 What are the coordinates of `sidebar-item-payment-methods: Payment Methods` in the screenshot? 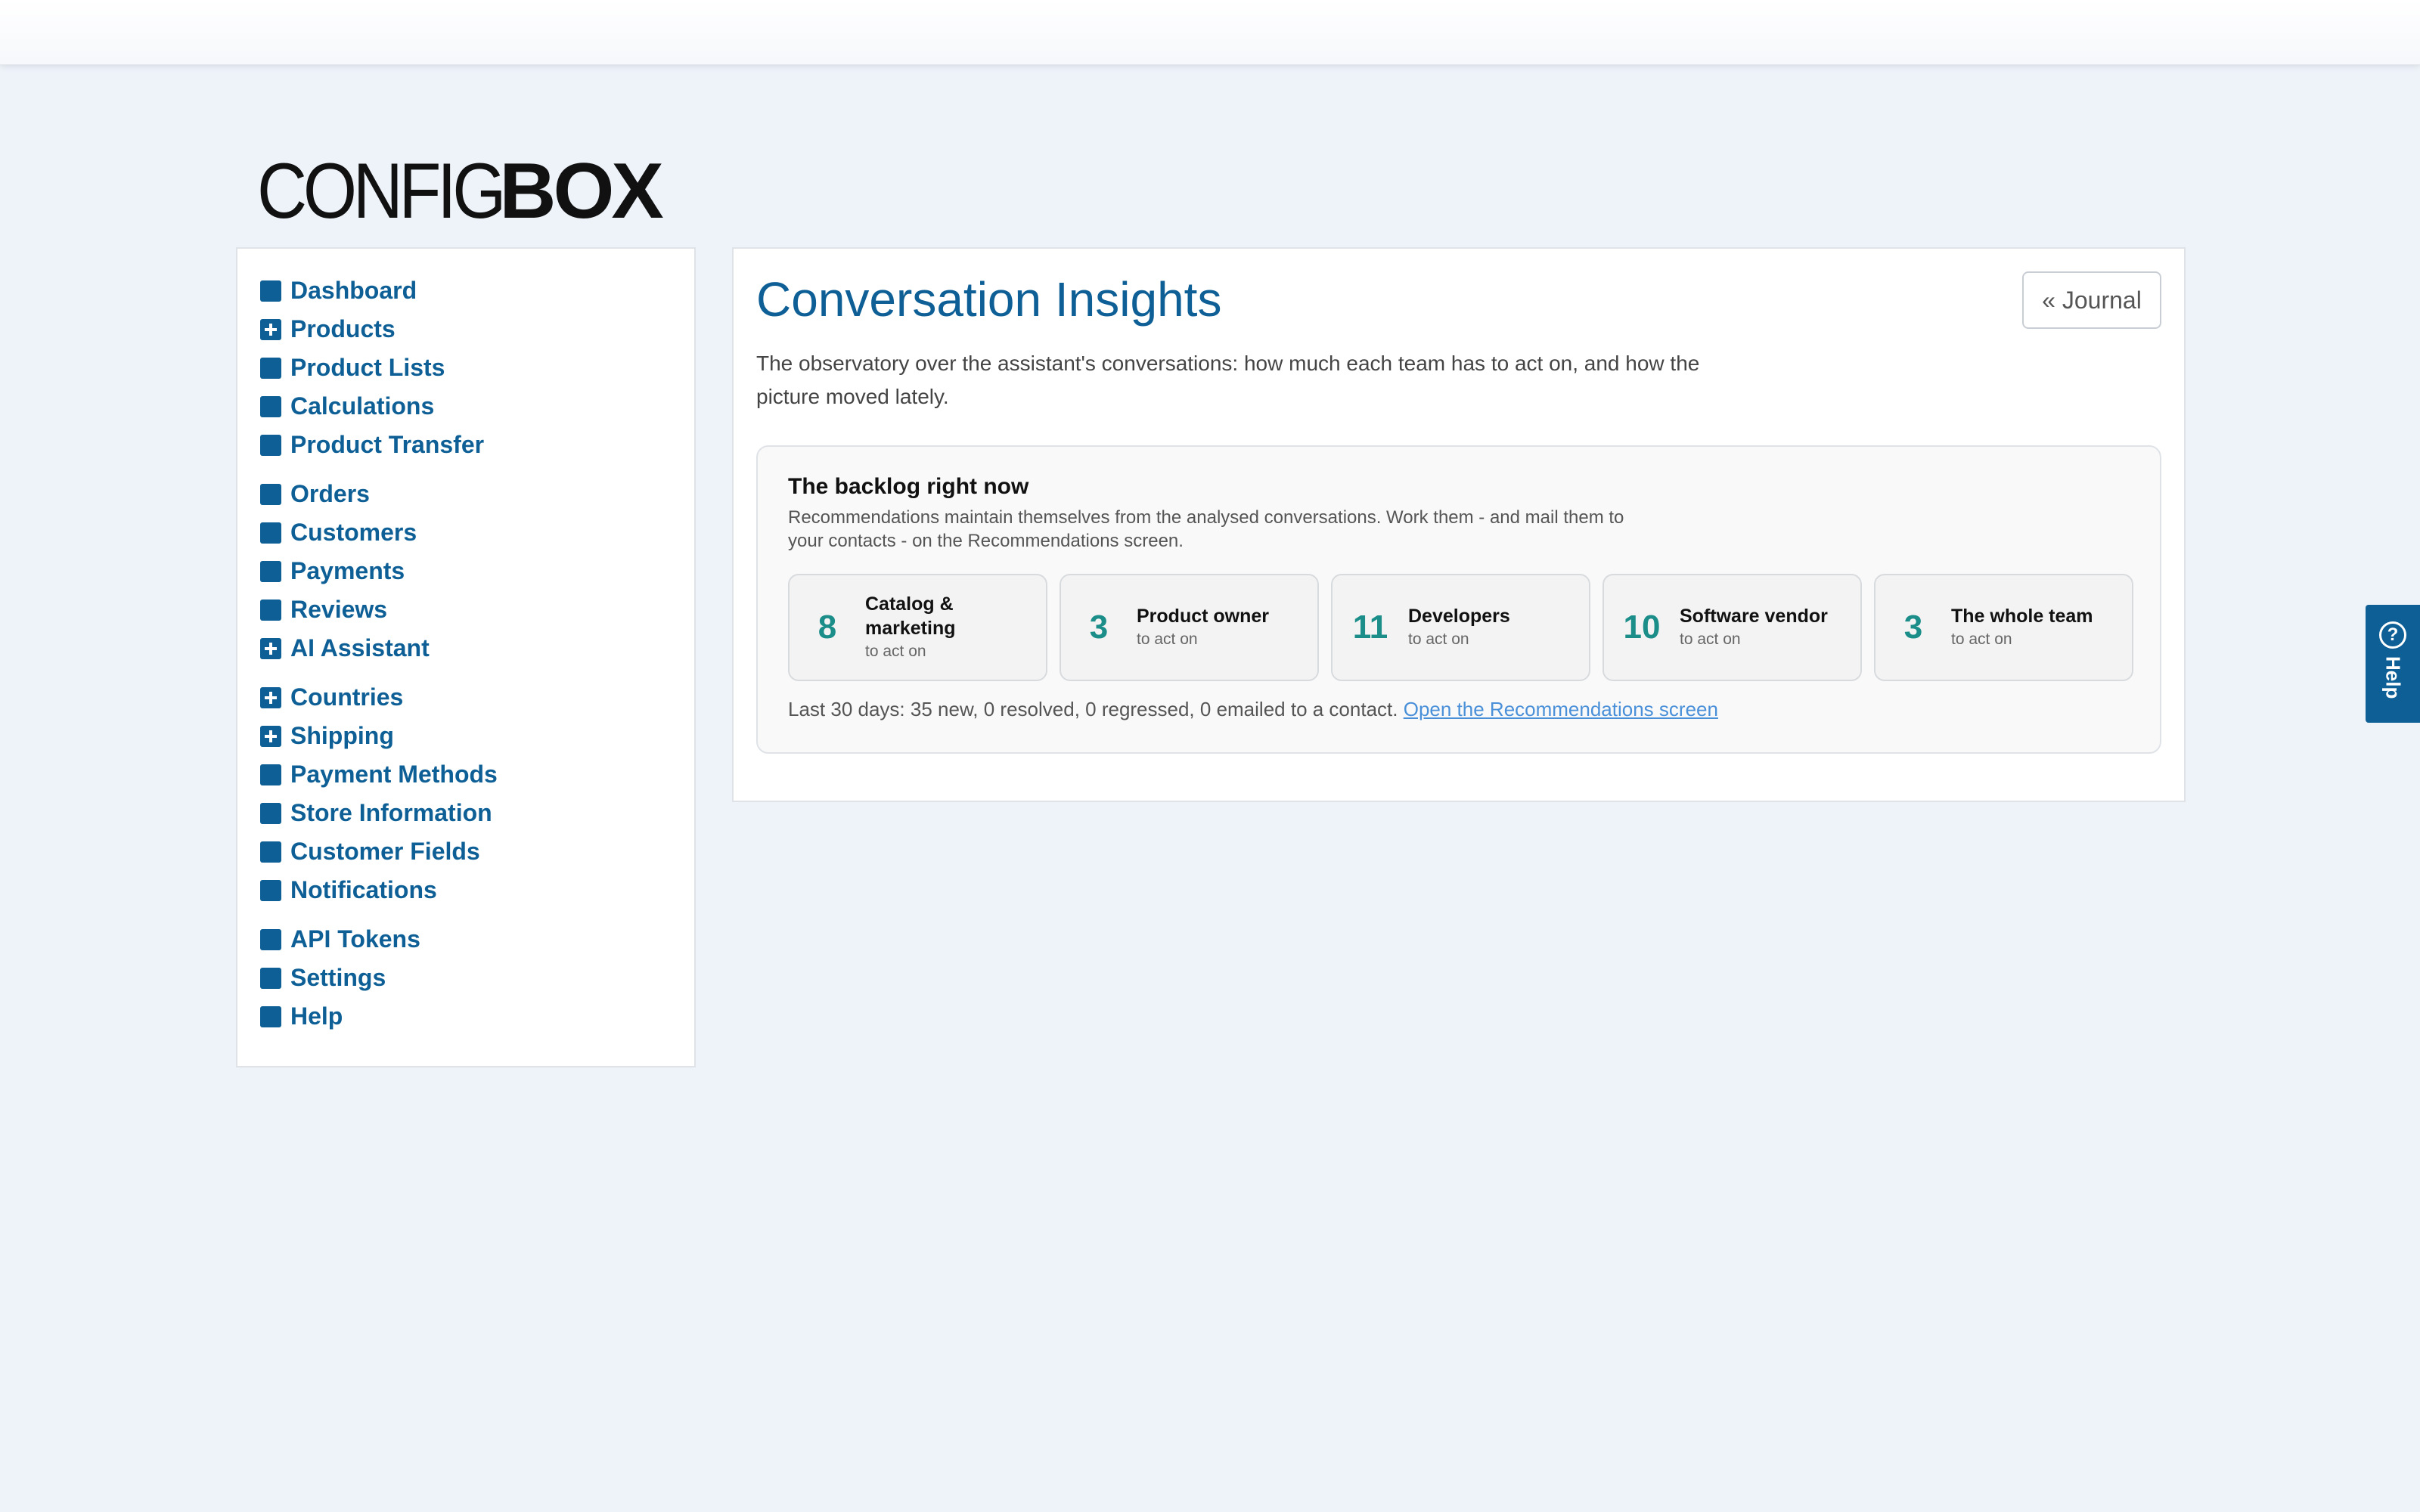 It's located at (477, 774).